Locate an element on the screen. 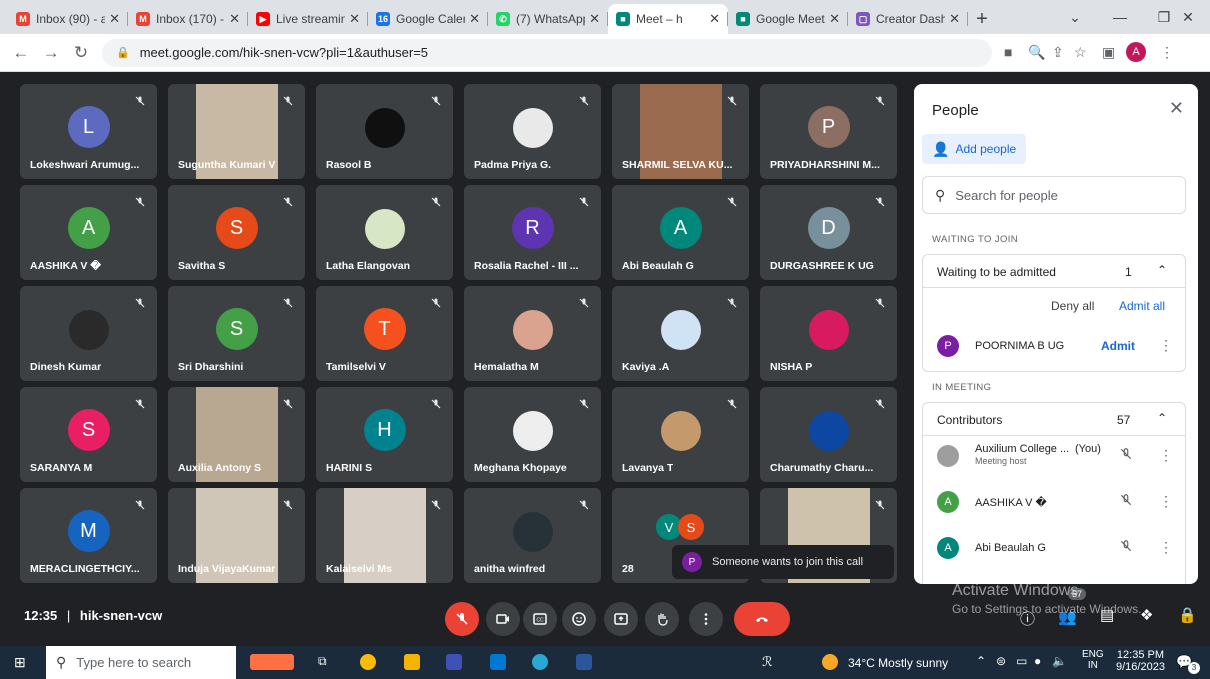 The width and height of the screenshot is (1210, 679). zoom-icon: 🔍 is located at coordinates (1036, 52).